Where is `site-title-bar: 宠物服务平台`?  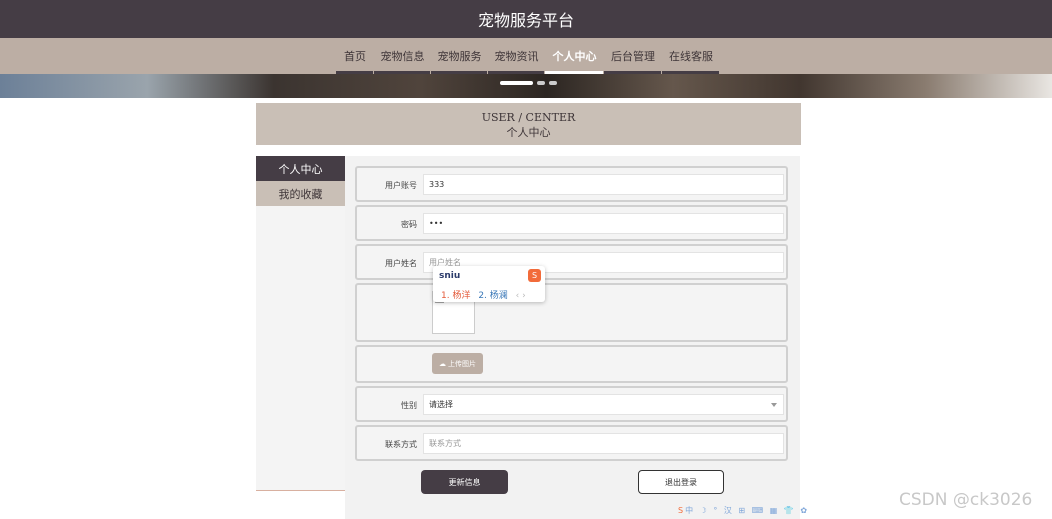
site-title-bar: 宠物服务平台 is located at coordinates (526, 19).